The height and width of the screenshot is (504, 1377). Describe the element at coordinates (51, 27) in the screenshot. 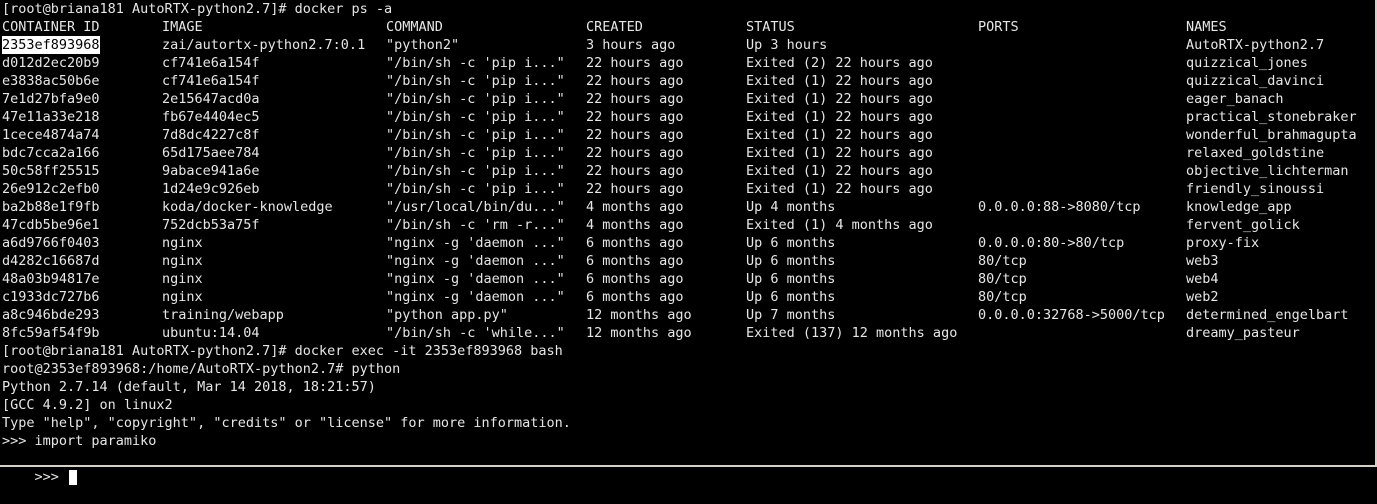

I see `header-container-id: CONTAINER ID` at that location.